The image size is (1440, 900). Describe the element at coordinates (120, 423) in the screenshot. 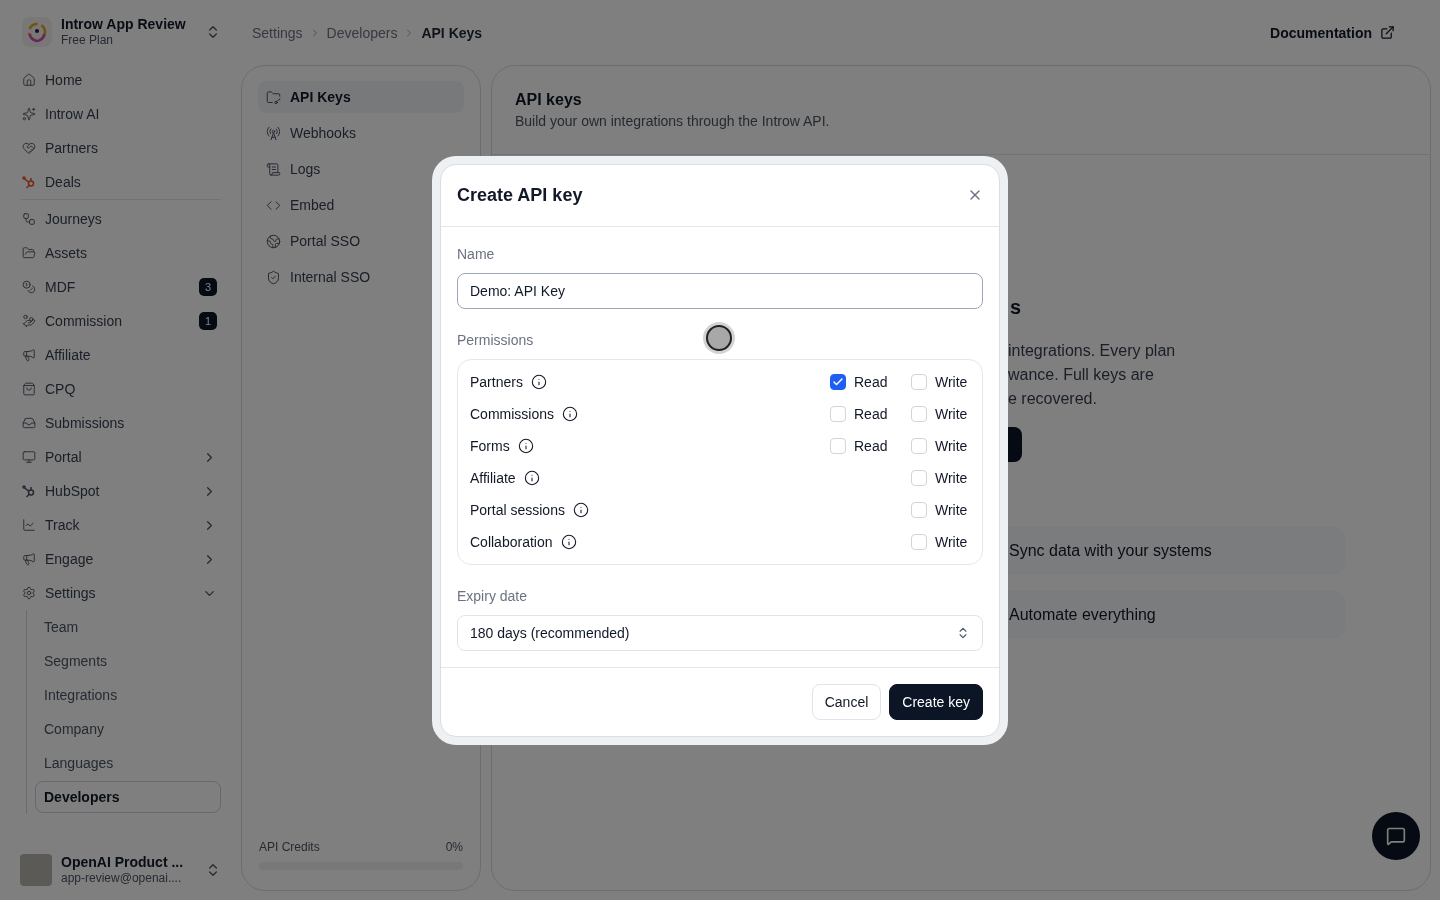

I see `sidebar-item: Submissions` at that location.